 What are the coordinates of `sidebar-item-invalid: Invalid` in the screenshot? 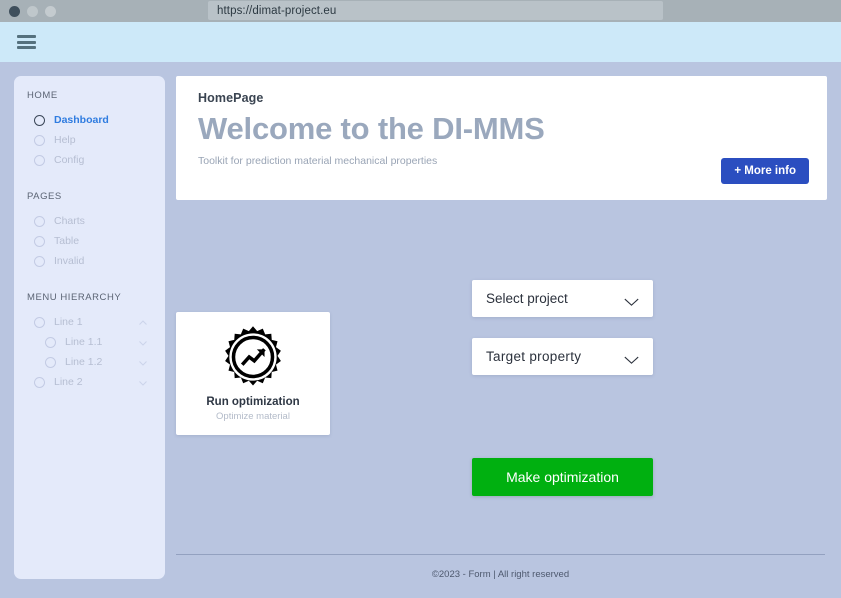 It's located at (89, 261).